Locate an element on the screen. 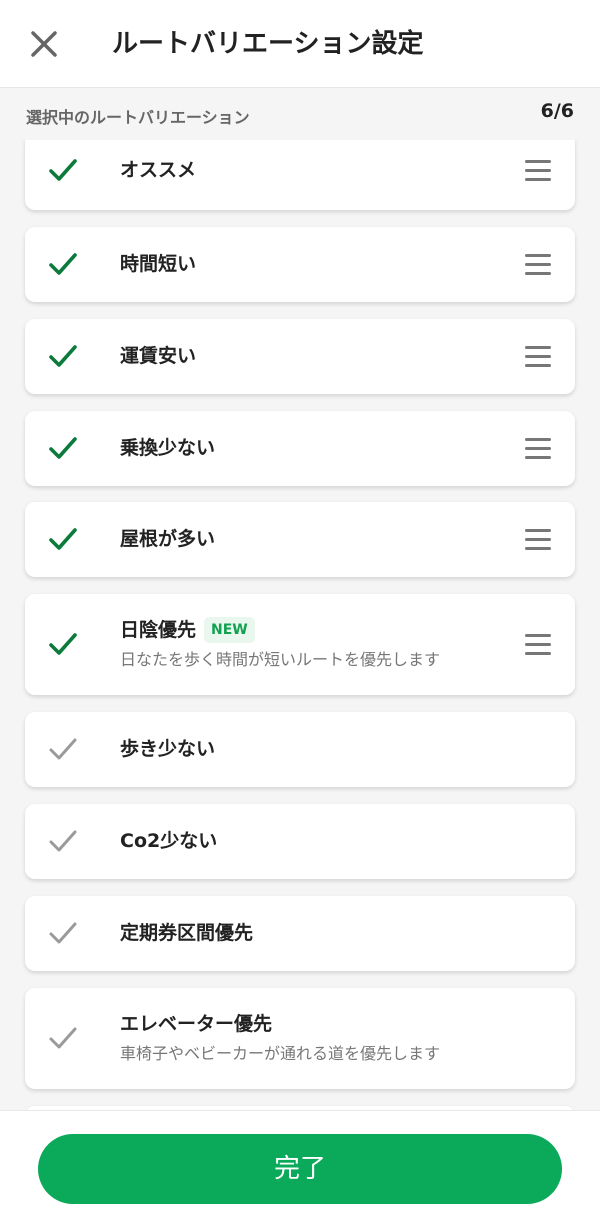 This screenshot has height=1224, width=600. route-option-low-co2: Co2少ない is located at coordinates (300, 841).